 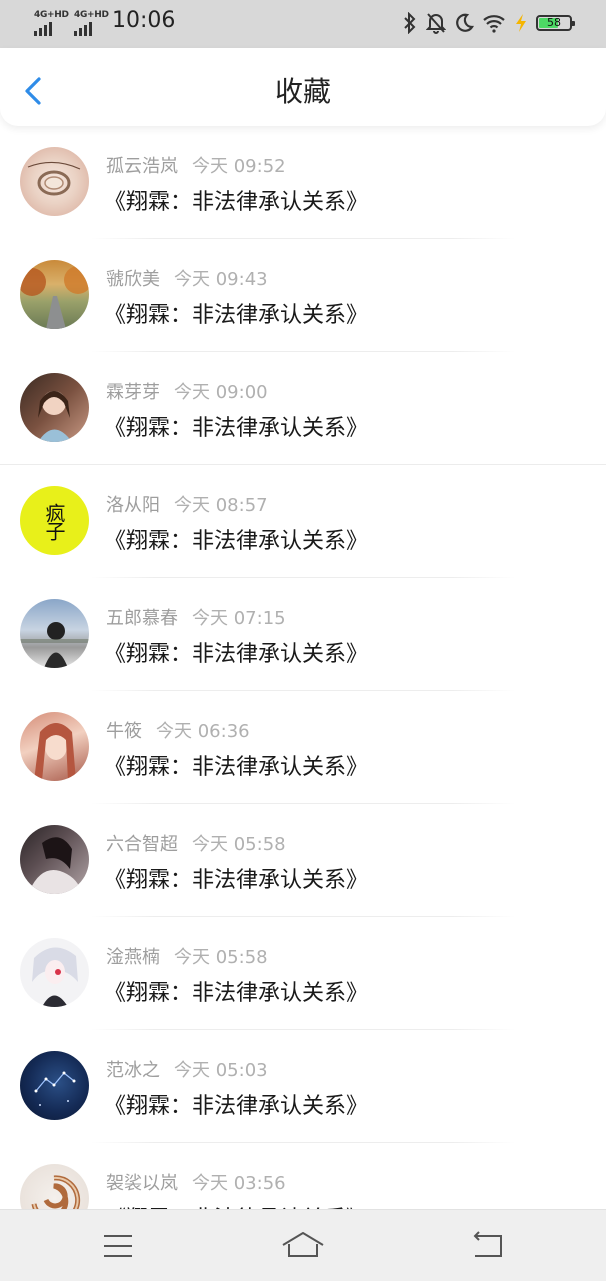 What do you see at coordinates (142, 618) in the screenshot?
I see `user-name: 五郎慕春` at bounding box center [142, 618].